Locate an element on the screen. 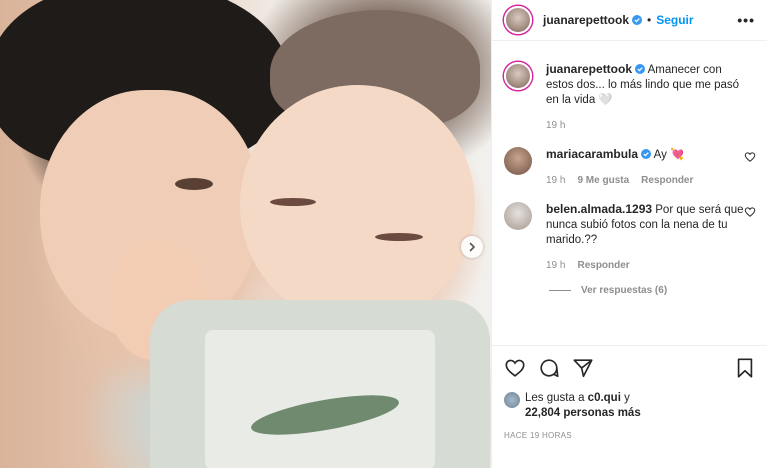 This screenshot has width=767, height=468. share-icon is located at coordinates (583, 368).